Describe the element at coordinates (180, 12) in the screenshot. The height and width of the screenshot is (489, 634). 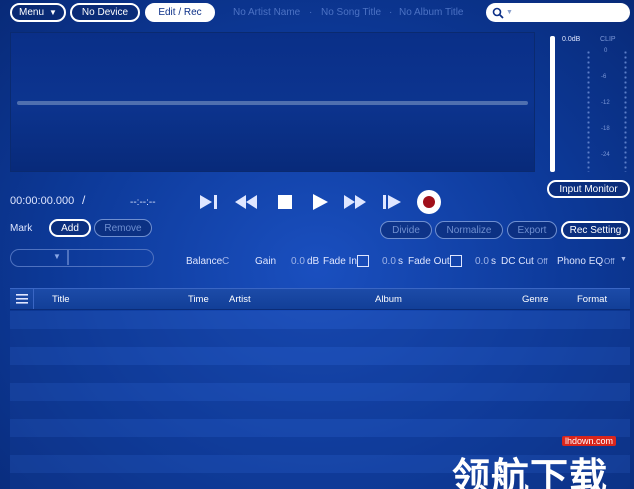
I see `edit-rec-button: Edit / Rec` at that location.